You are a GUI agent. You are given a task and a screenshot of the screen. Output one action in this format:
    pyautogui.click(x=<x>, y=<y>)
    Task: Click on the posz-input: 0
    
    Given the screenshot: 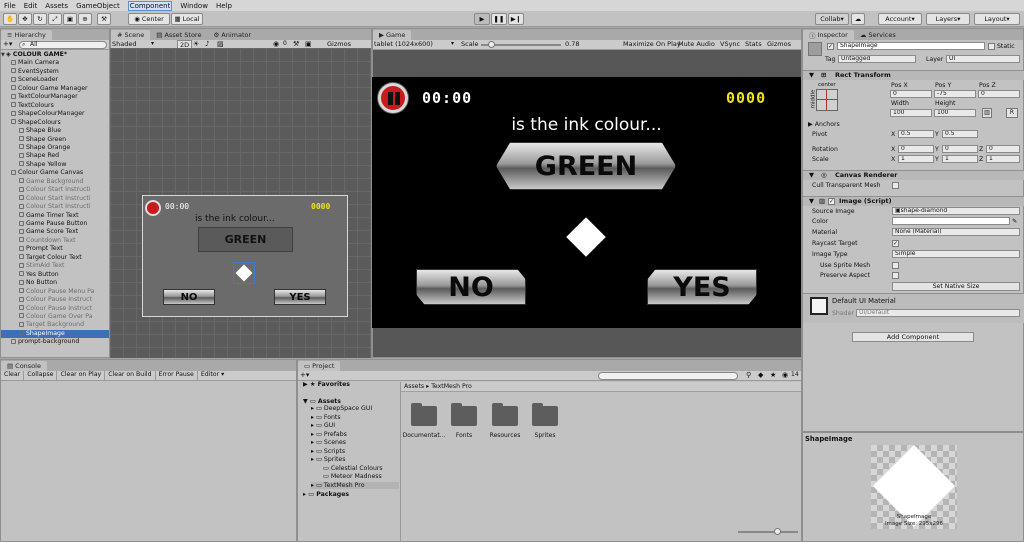 What is the action you would take?
    pyautogui.click(x=999, y=94)
    